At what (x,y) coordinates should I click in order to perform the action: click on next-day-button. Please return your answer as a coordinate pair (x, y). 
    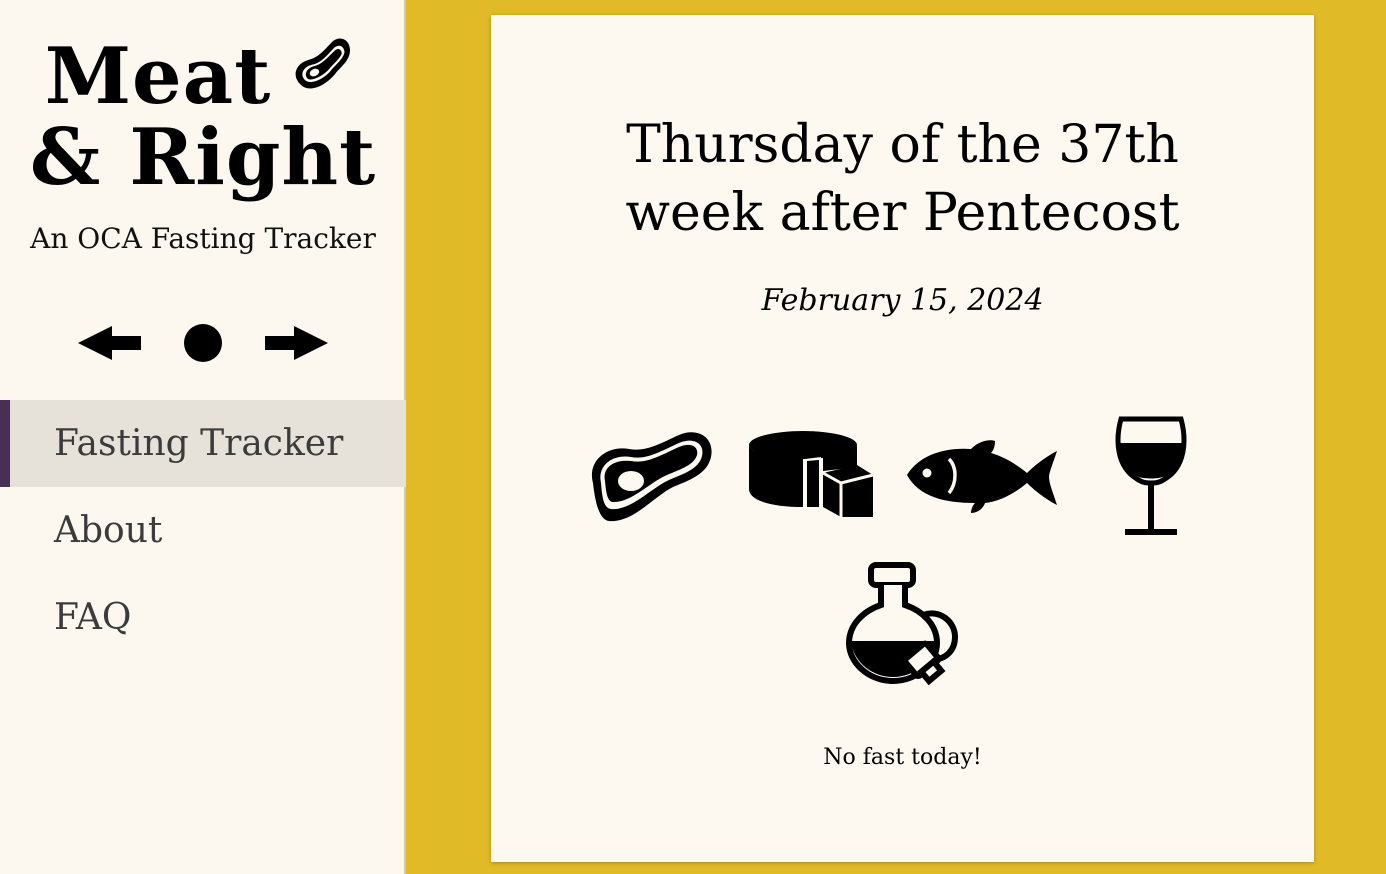
    Looking at the image, I should click on (296, 343).